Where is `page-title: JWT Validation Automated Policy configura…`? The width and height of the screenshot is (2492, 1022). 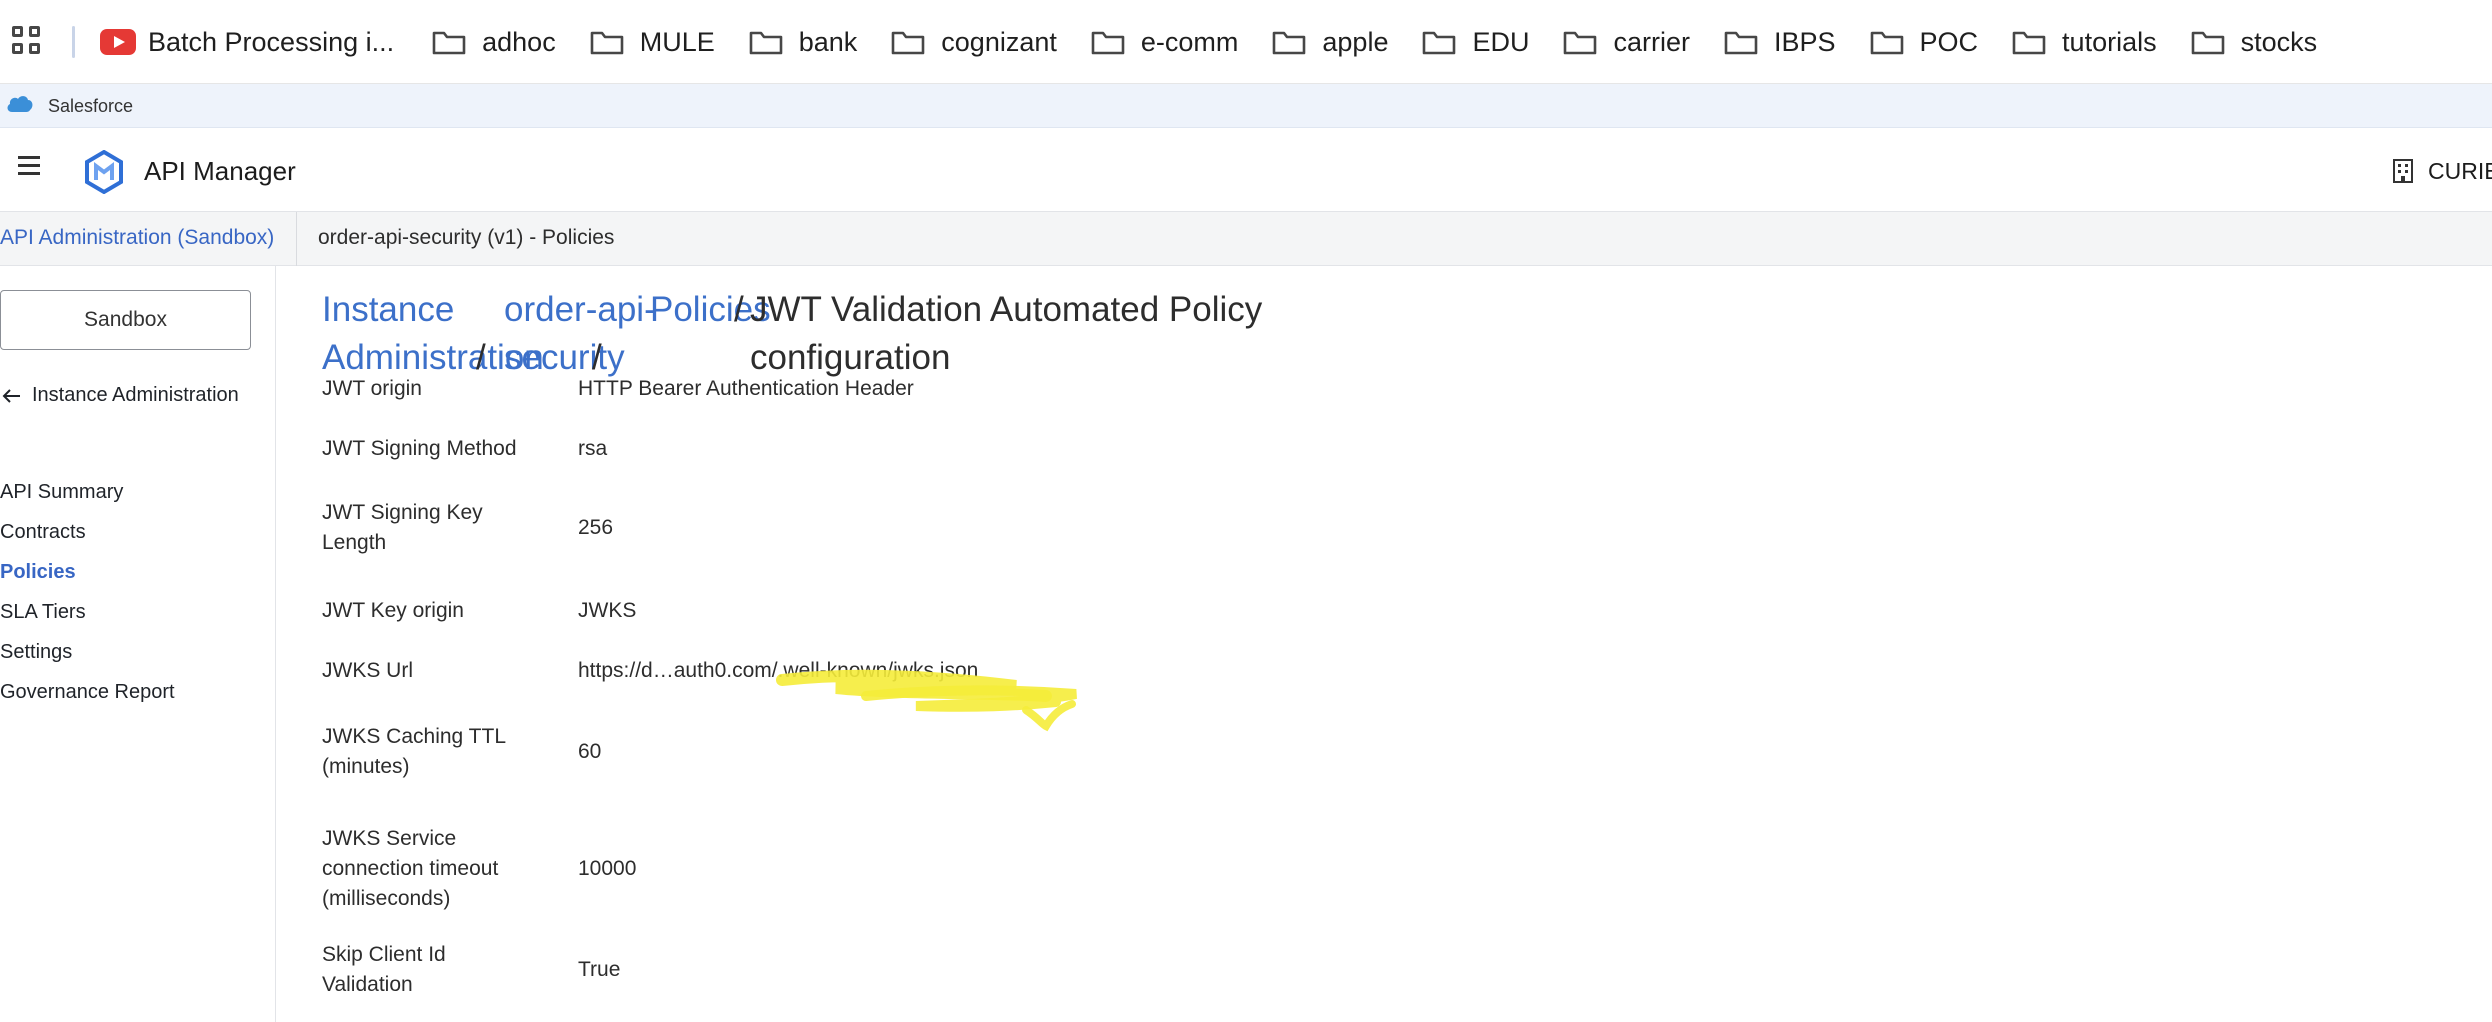
page-title: JWT Validation Automated Policy configura… is located at coordinates (1006, 333).